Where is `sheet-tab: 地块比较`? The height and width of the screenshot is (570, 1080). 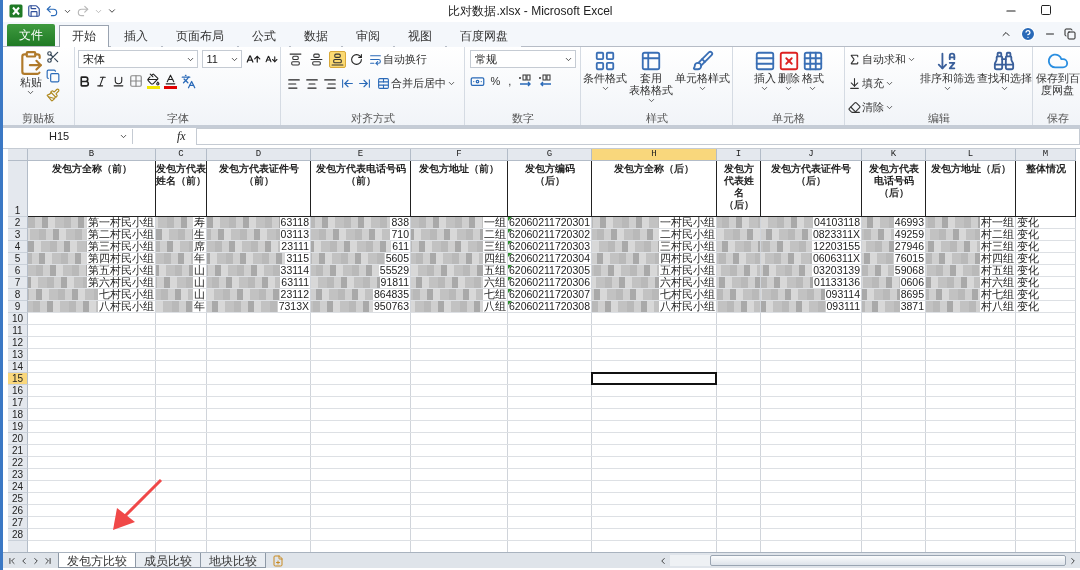
sheet-tab: 地块比较 is located at coordinates (233, 560).